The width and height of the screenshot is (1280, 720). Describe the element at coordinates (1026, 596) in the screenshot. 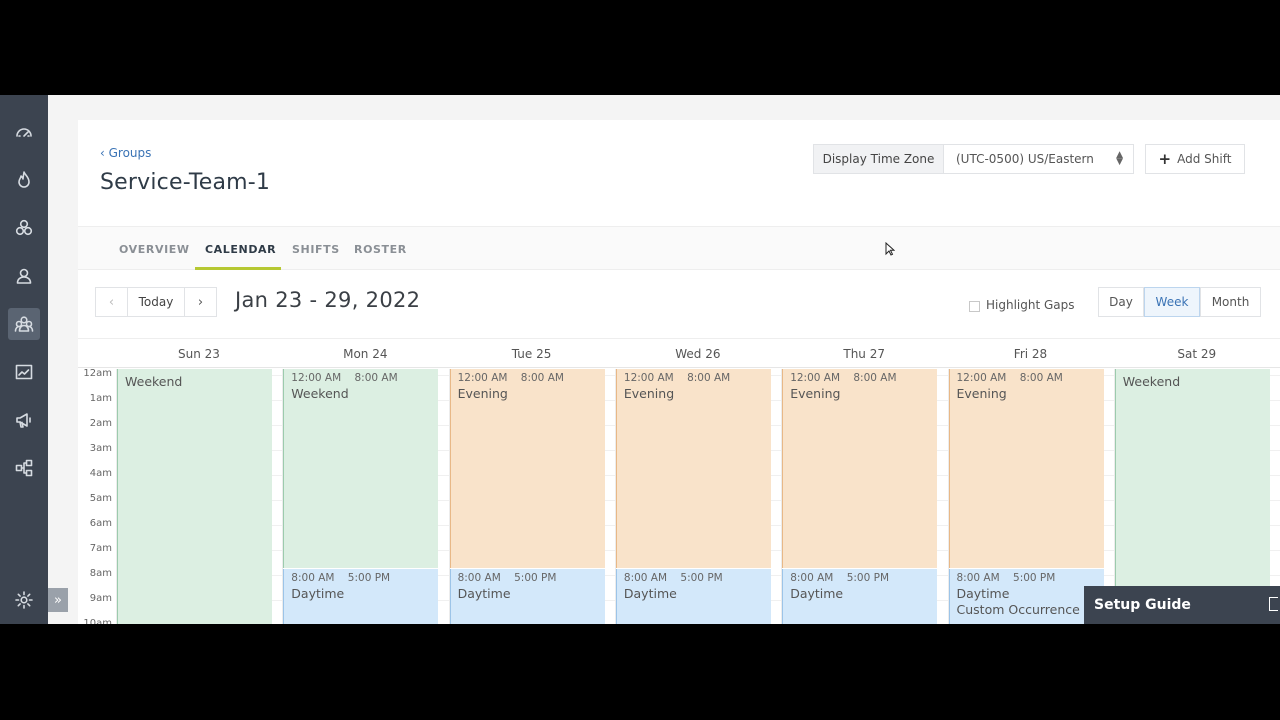

I see `shift-event: 8:00 AM 5:00 PM Daytime Custom Occurrence` at that location.